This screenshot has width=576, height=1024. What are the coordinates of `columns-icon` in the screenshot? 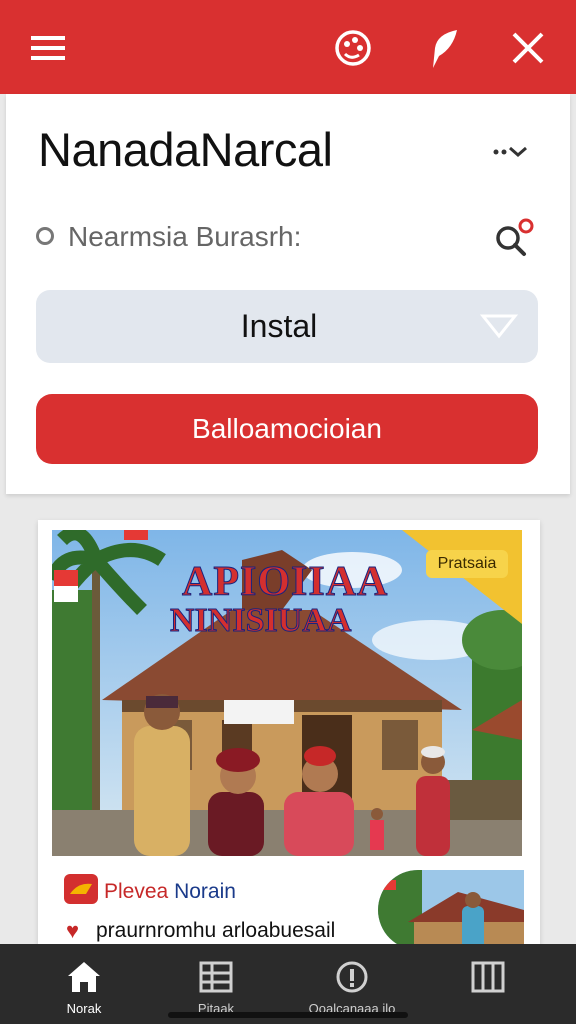 It's located at (488, 977).